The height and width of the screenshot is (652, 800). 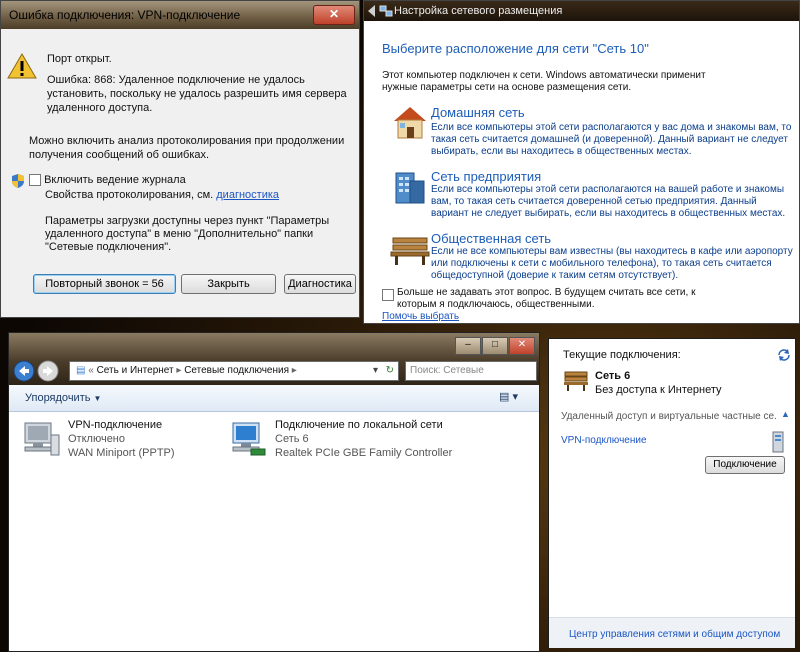 What do you see at coordinates (22, 66) in the screenshot?
I see `warning-icon` at bounding box center [22, 66].